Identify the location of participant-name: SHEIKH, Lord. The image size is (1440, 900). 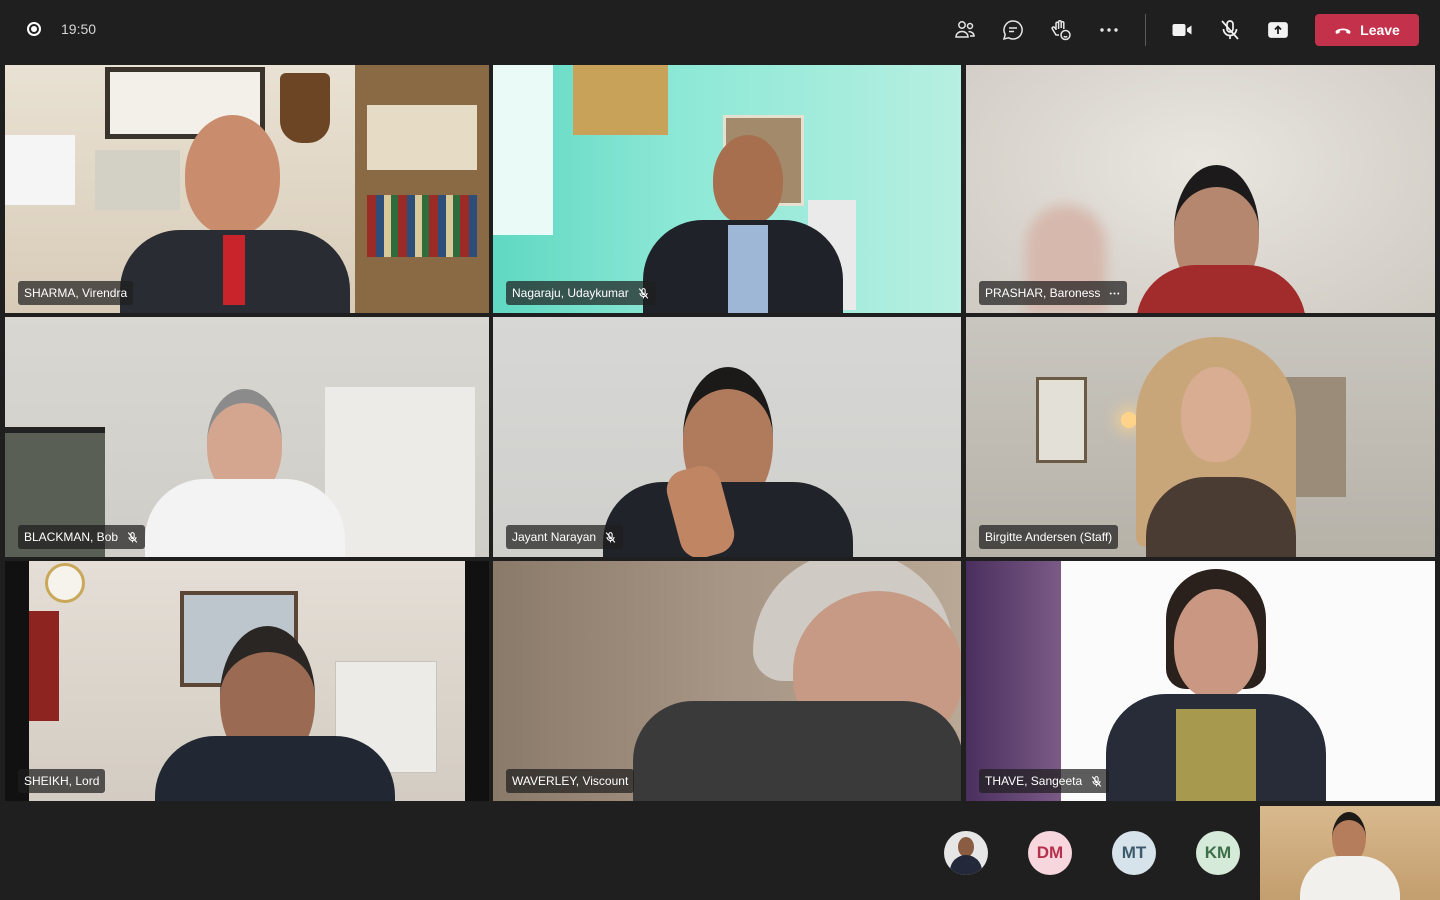
(62, 781).